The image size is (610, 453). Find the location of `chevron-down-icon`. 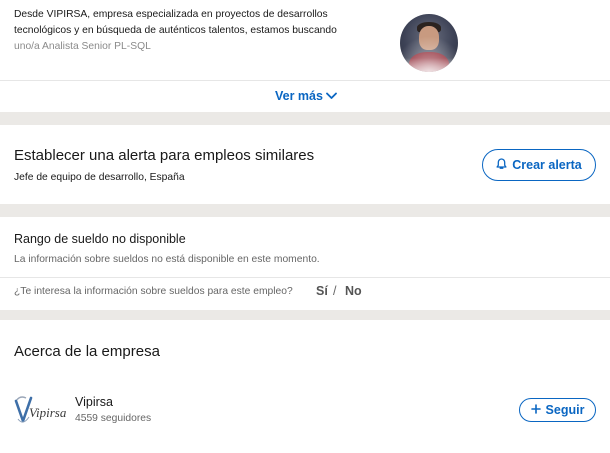

chevron-down-icon is located at coordinates (331, 96).